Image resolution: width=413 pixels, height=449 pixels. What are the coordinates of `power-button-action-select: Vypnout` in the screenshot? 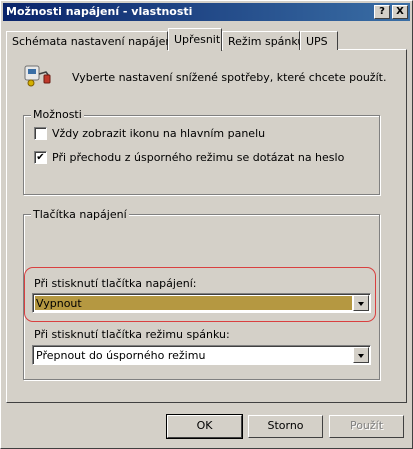 It's located at (201, 303).